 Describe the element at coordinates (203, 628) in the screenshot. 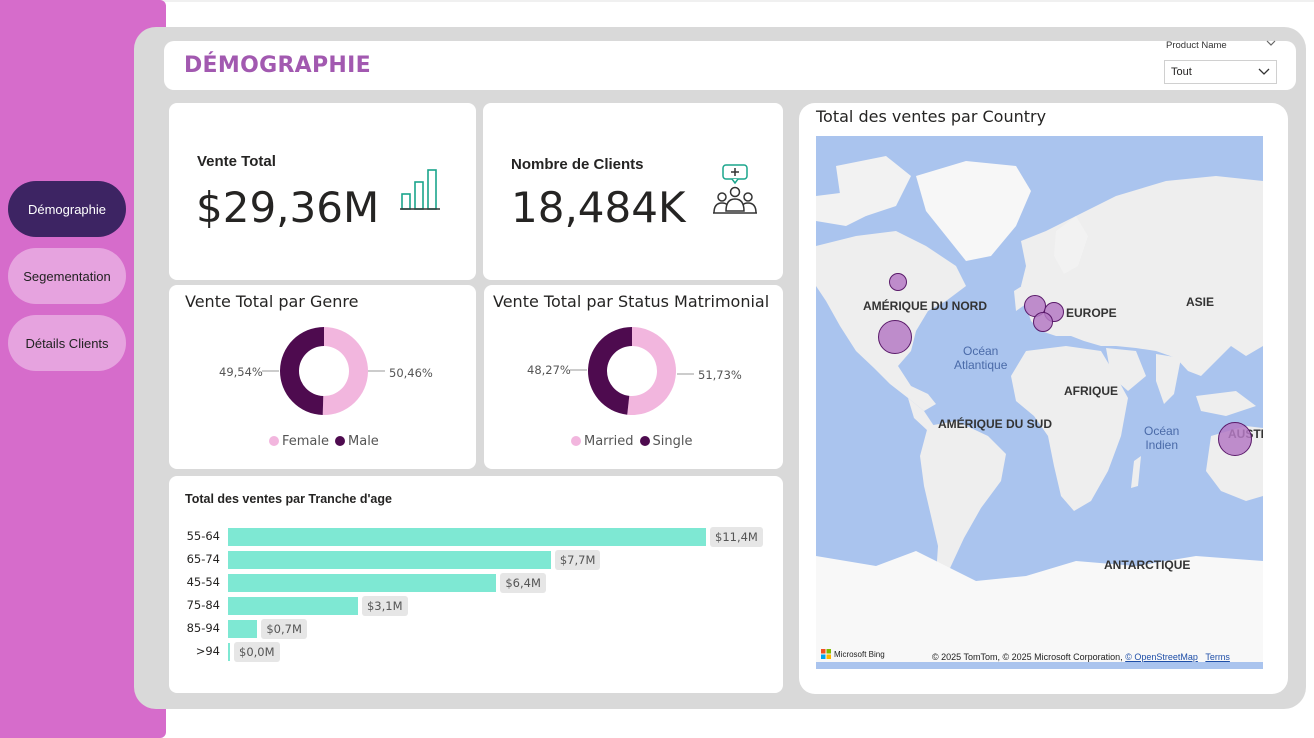

I see `bar-category-label: 85-94` at that location.